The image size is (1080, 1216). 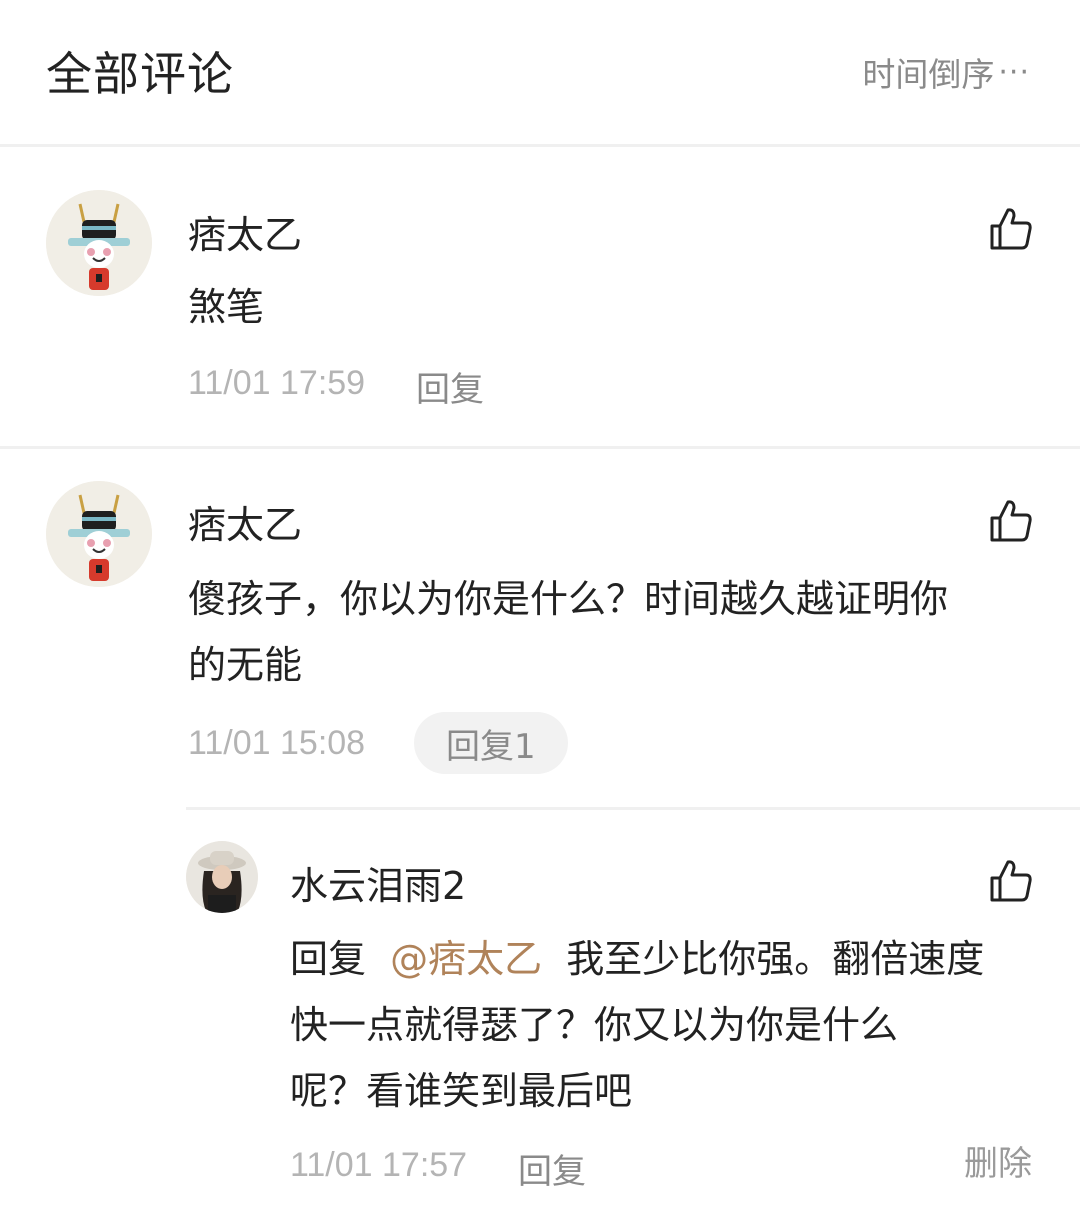 What do you see at coordinates (775, 959) in the screenshot?
I see `reply-text-segment: 我至少比你强。翻倍速度` at bounding box center [775, 959].